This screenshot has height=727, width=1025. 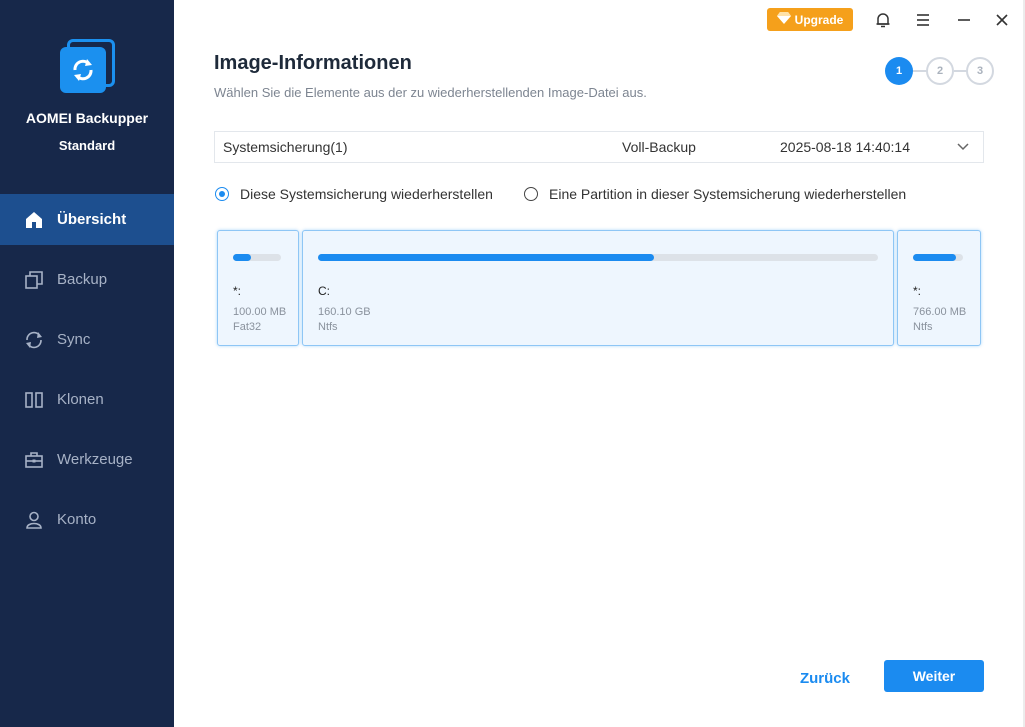 I want to click on partition-card: *: 766.00 MB Ntfs, so click(x=939, y=288).